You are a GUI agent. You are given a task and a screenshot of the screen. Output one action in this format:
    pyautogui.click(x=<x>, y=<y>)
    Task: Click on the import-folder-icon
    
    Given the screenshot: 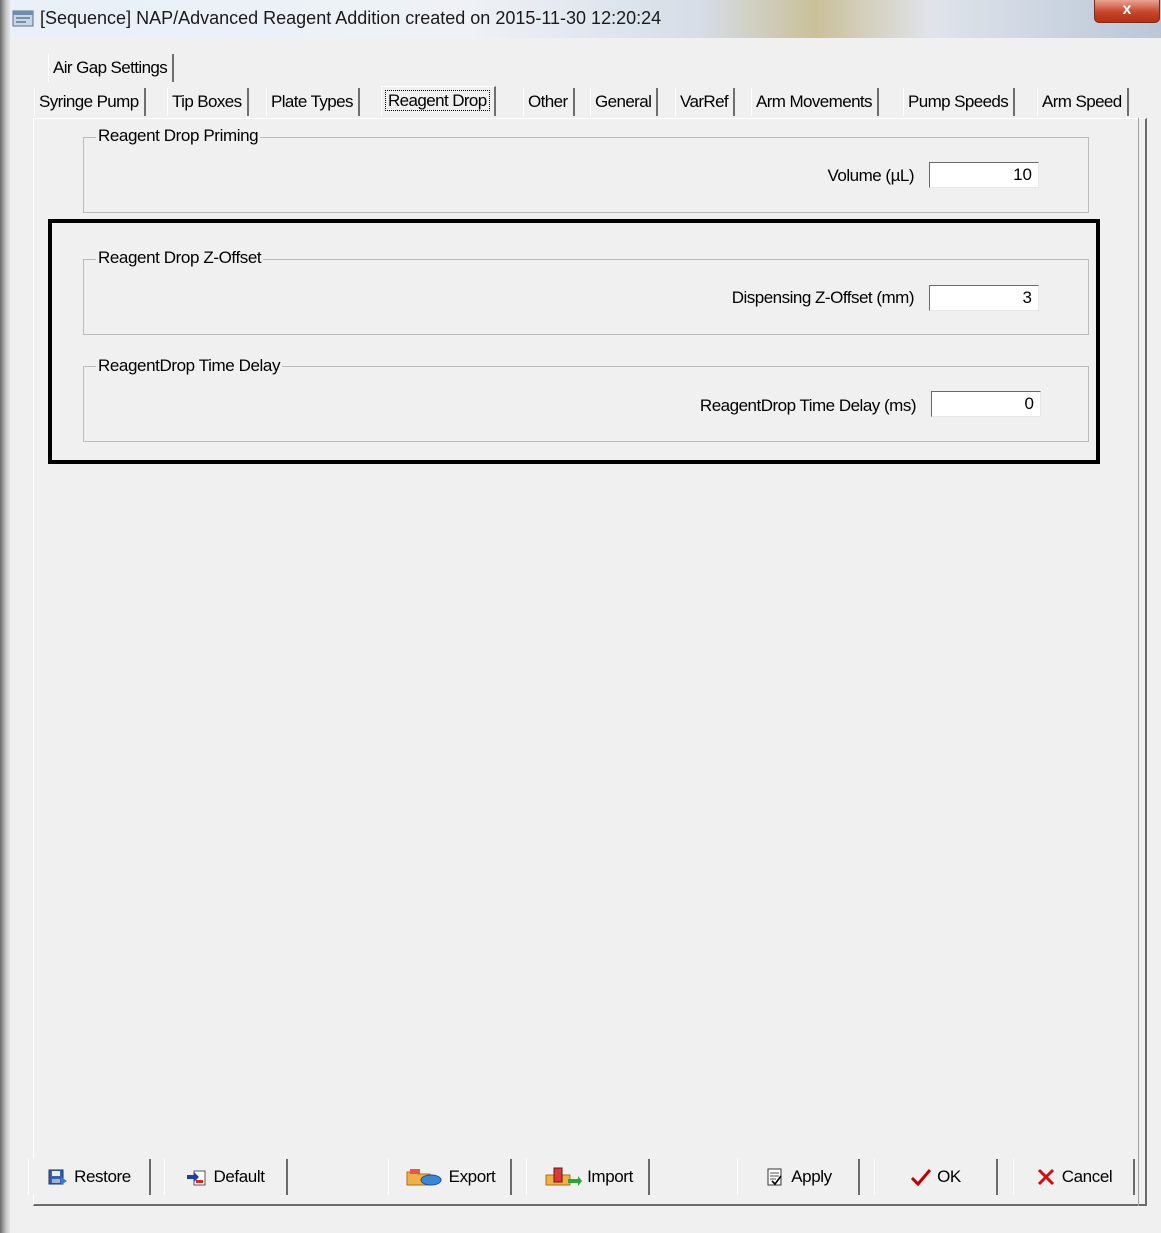 What is the action you would take?
    pyautogui.click(x=564, y=1176)
    